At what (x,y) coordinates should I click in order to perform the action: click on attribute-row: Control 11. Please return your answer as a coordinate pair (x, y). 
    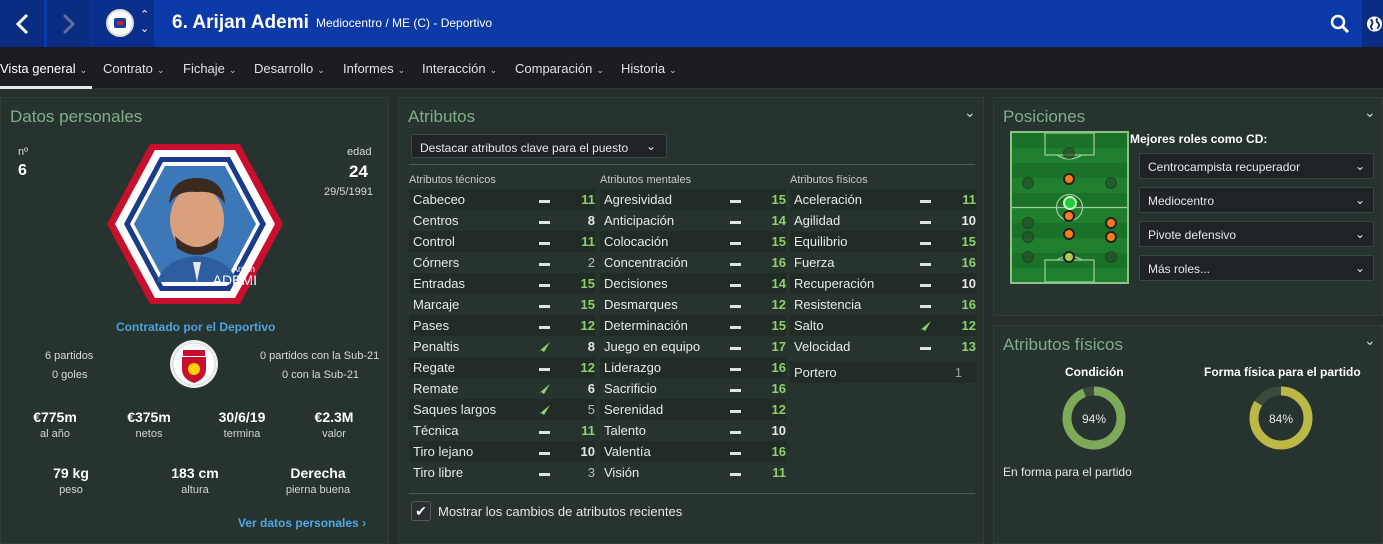
    Looking at the image, I should click on (502, 241).